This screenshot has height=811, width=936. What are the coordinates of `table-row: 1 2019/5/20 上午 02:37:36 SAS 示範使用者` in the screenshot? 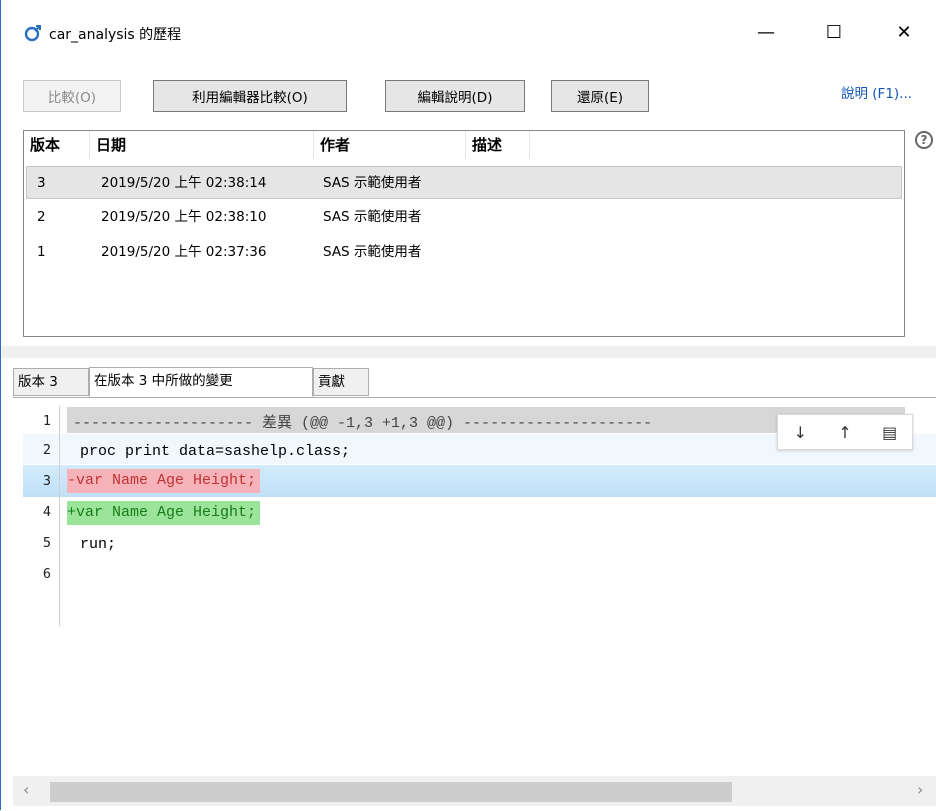 It's located at (464, 252).